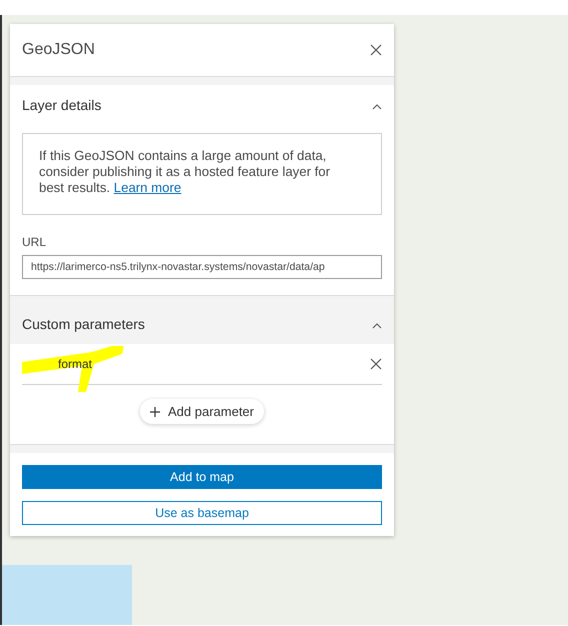 The height and width of the screenshot is (626, 568). Describe the element at coordinates (202, 267) in the screenshot. I see `url-field: https://larimerco-ns5.trilynx-novastar.systems/novastar/data/ap` at that location.